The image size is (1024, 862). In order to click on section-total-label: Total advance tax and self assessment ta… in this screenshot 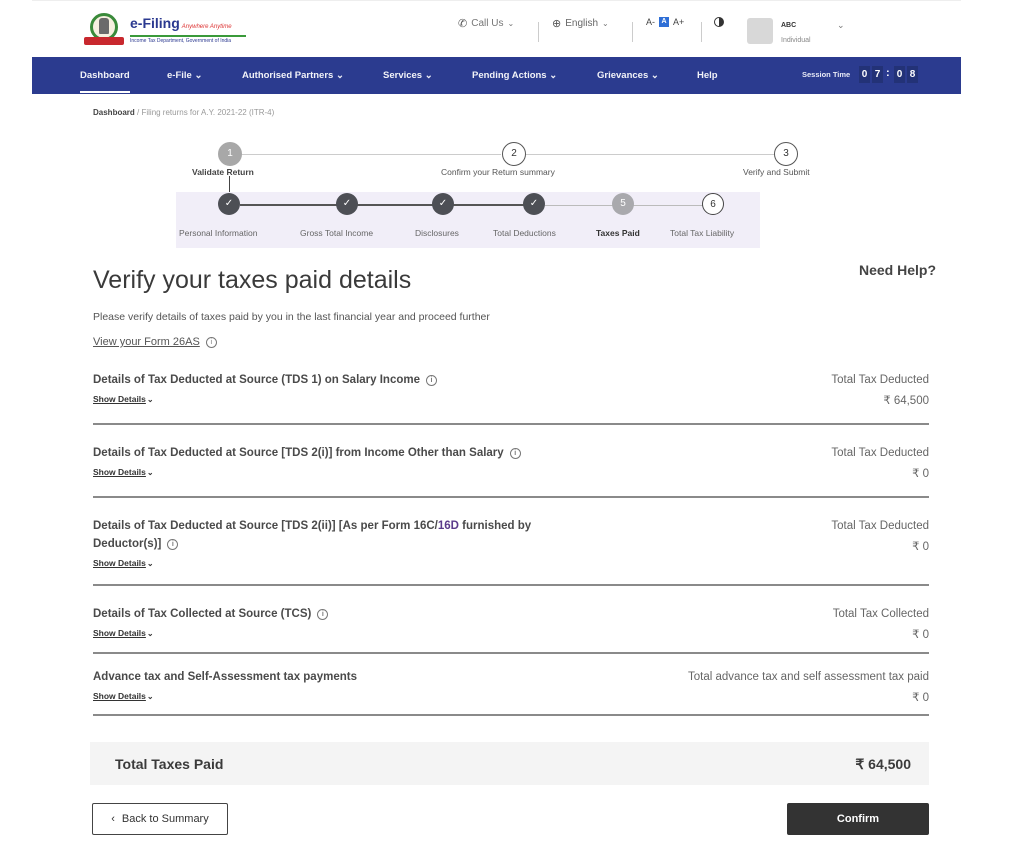, I will do `click(808, 677)`.